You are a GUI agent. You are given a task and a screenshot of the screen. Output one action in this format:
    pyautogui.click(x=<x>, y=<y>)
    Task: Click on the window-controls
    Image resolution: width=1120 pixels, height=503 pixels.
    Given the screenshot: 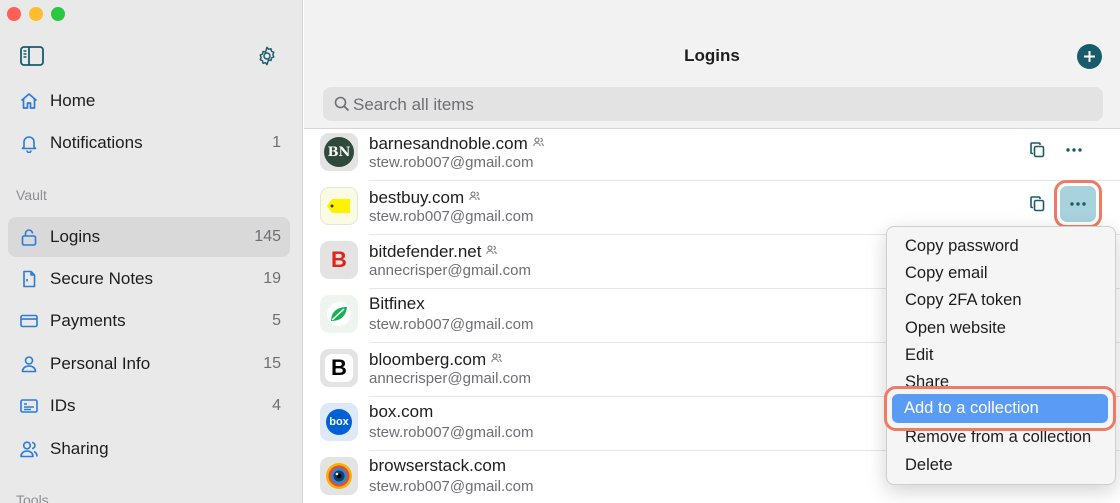 What is the action you would take?
    pyautogui.click(x=36, y=14)
    